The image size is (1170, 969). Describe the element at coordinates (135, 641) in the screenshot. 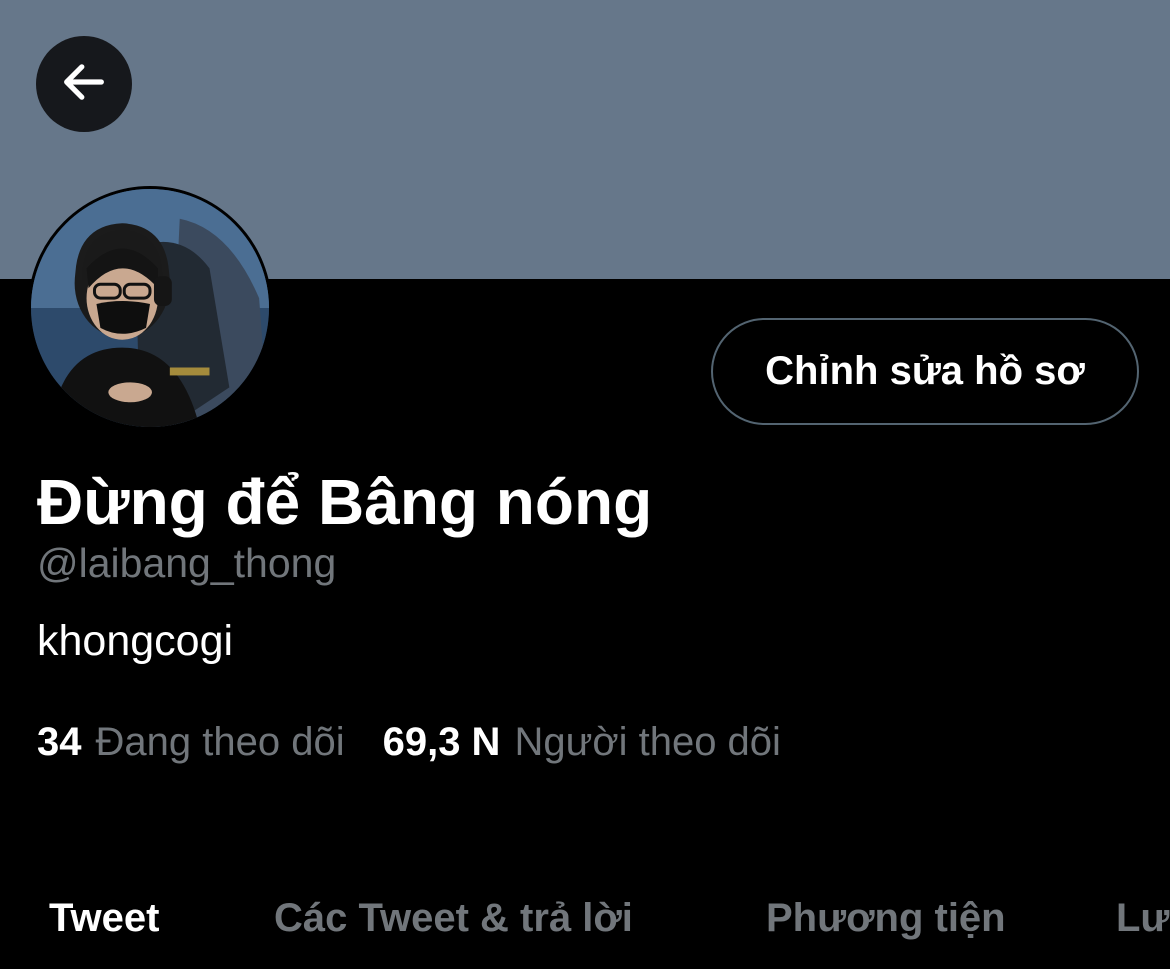

I see `profile-bio: khongcogi` at that location.